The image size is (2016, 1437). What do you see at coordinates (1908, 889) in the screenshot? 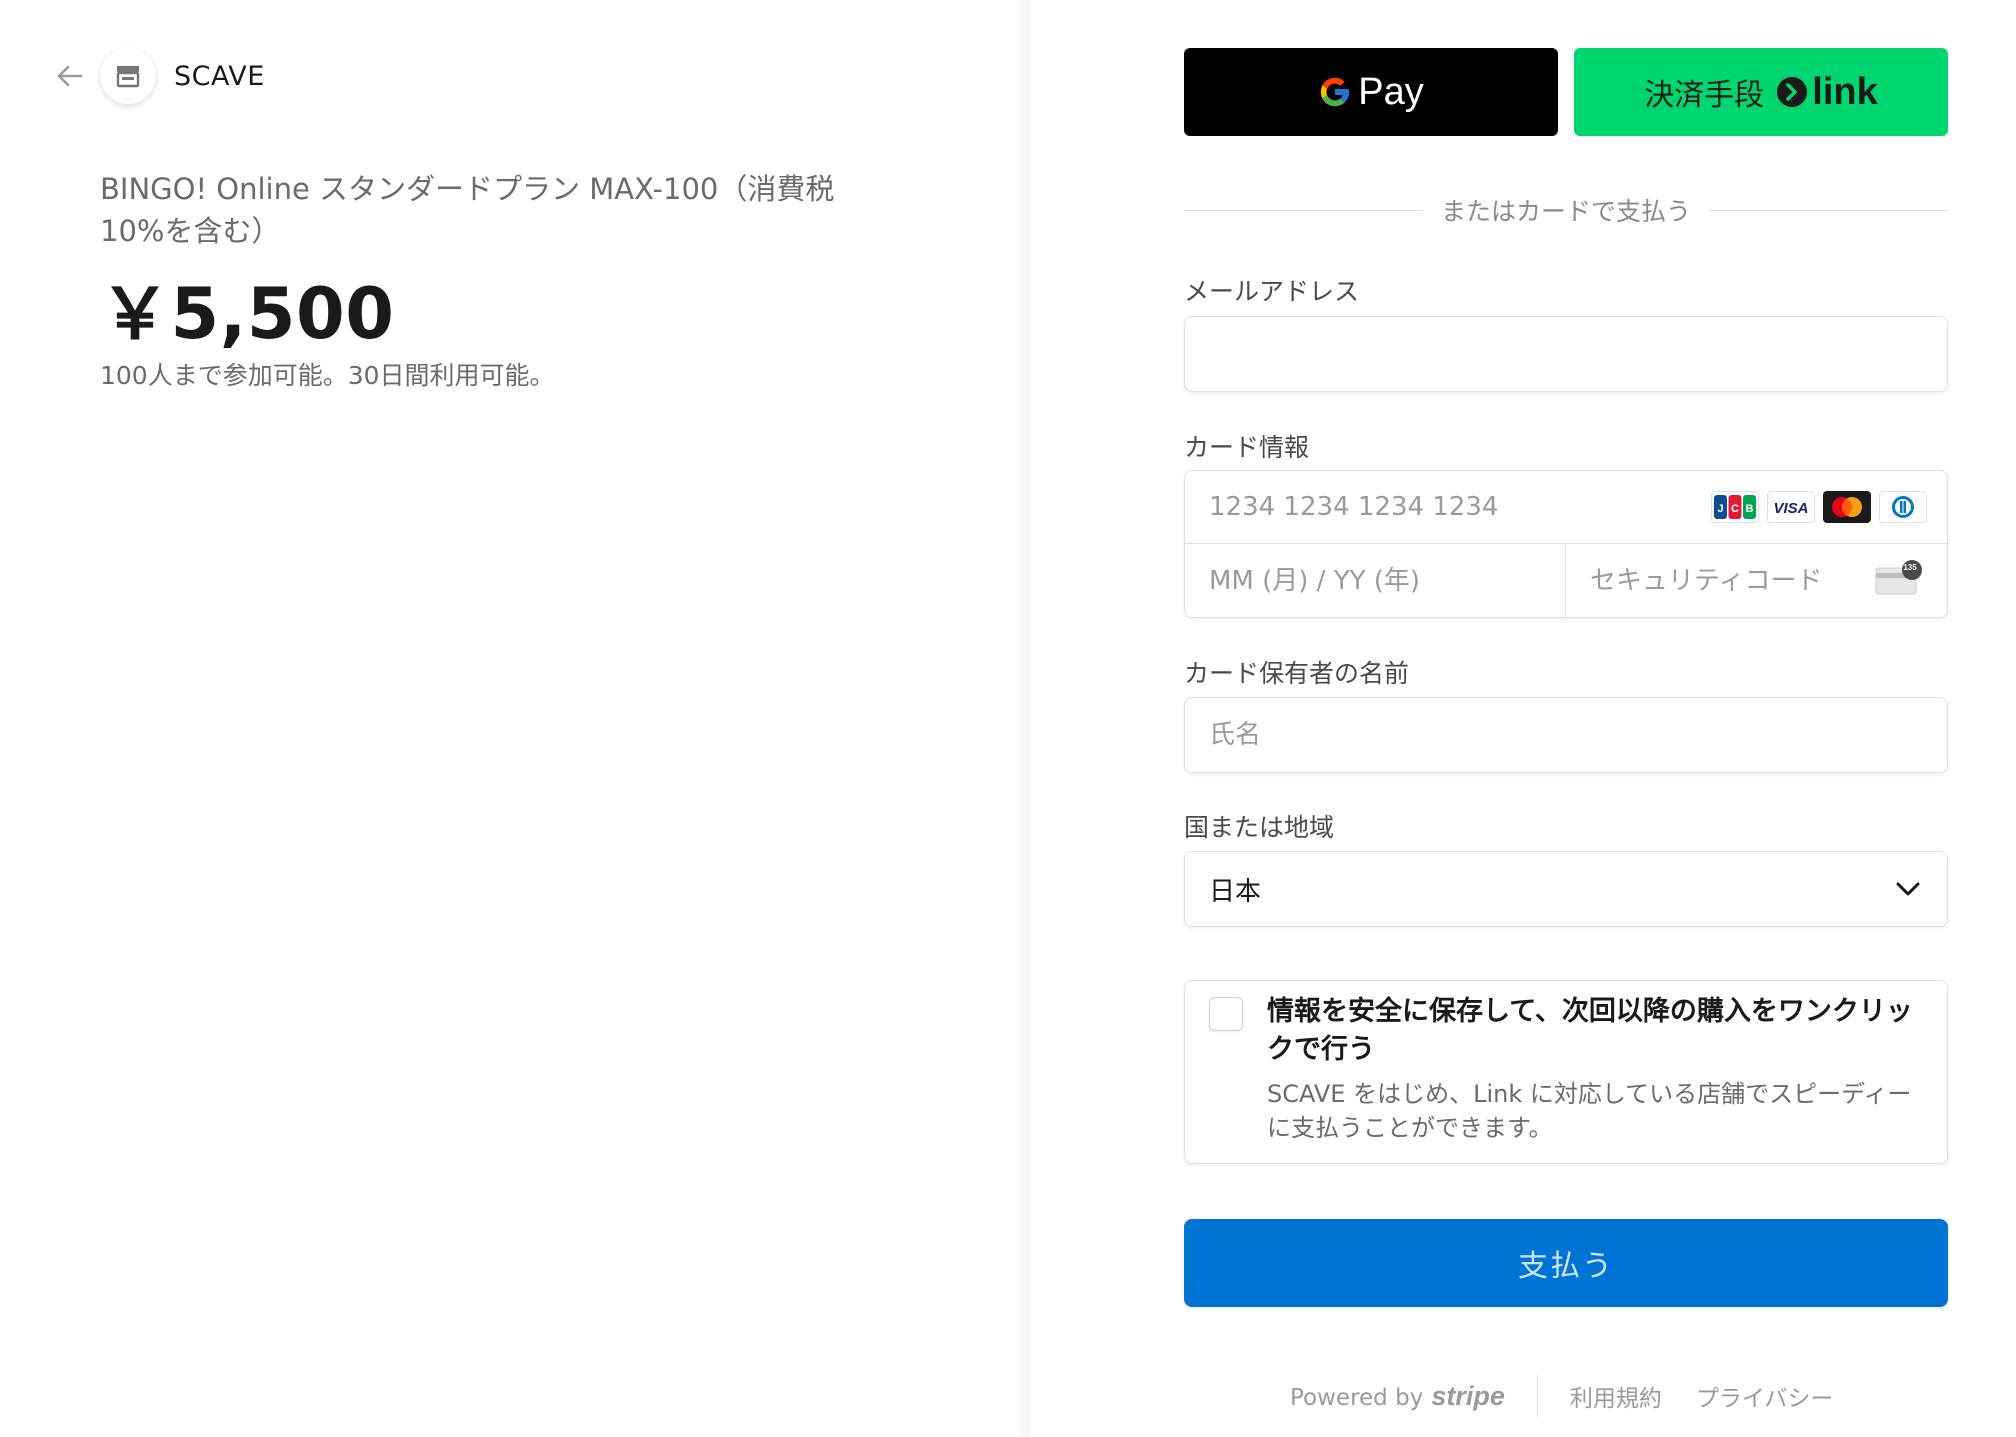
I see `chevron-down-icon` at bounding box center [1908, 889].